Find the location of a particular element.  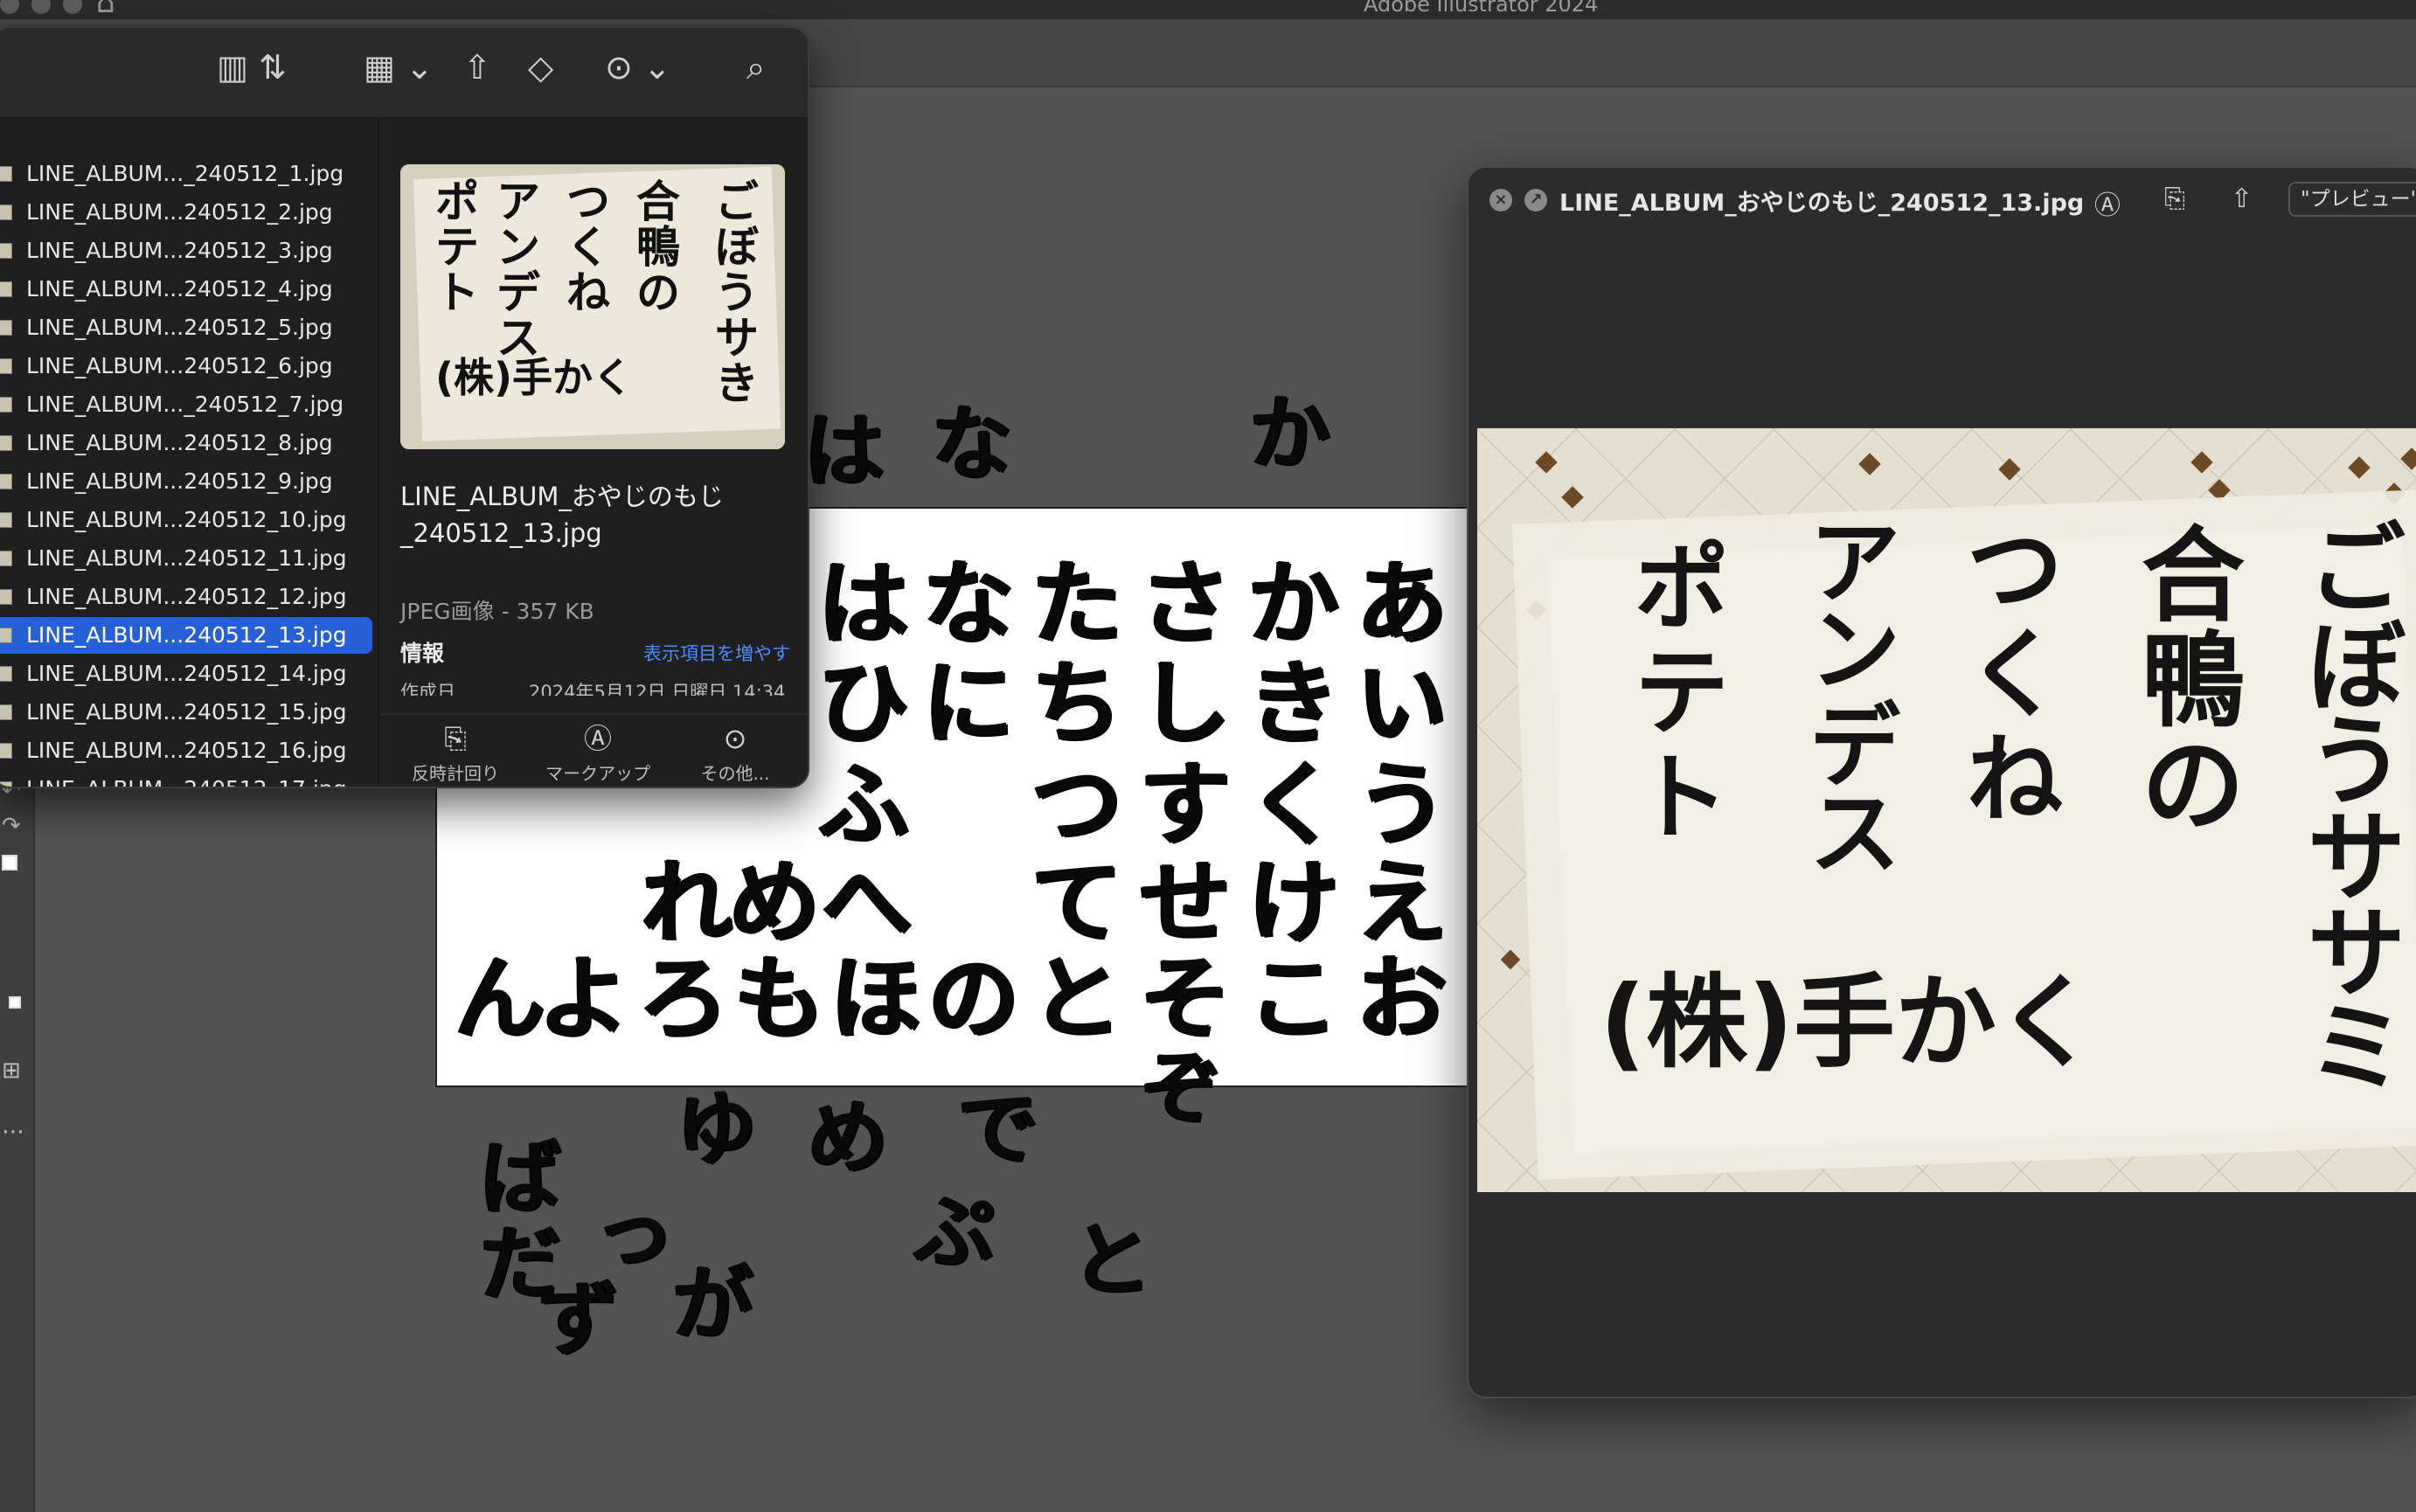

glyph: ふ is located at coordinates (863, 804).